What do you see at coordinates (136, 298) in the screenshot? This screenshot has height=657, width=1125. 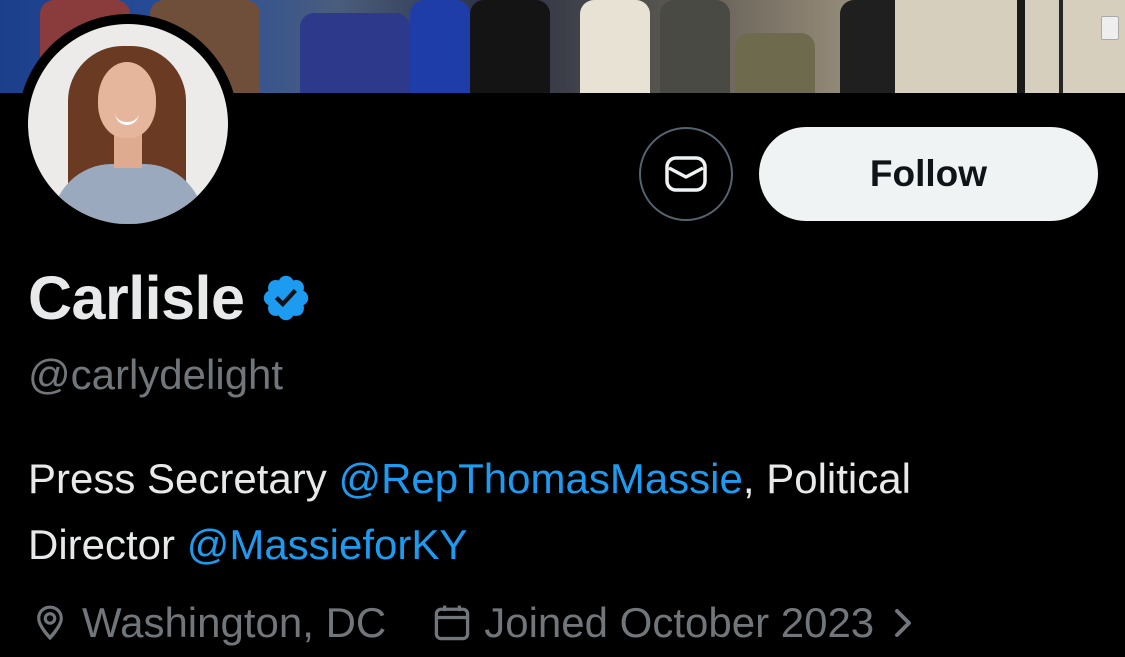 I see `display-name: Carlisle` at bounding box center [136, 298].